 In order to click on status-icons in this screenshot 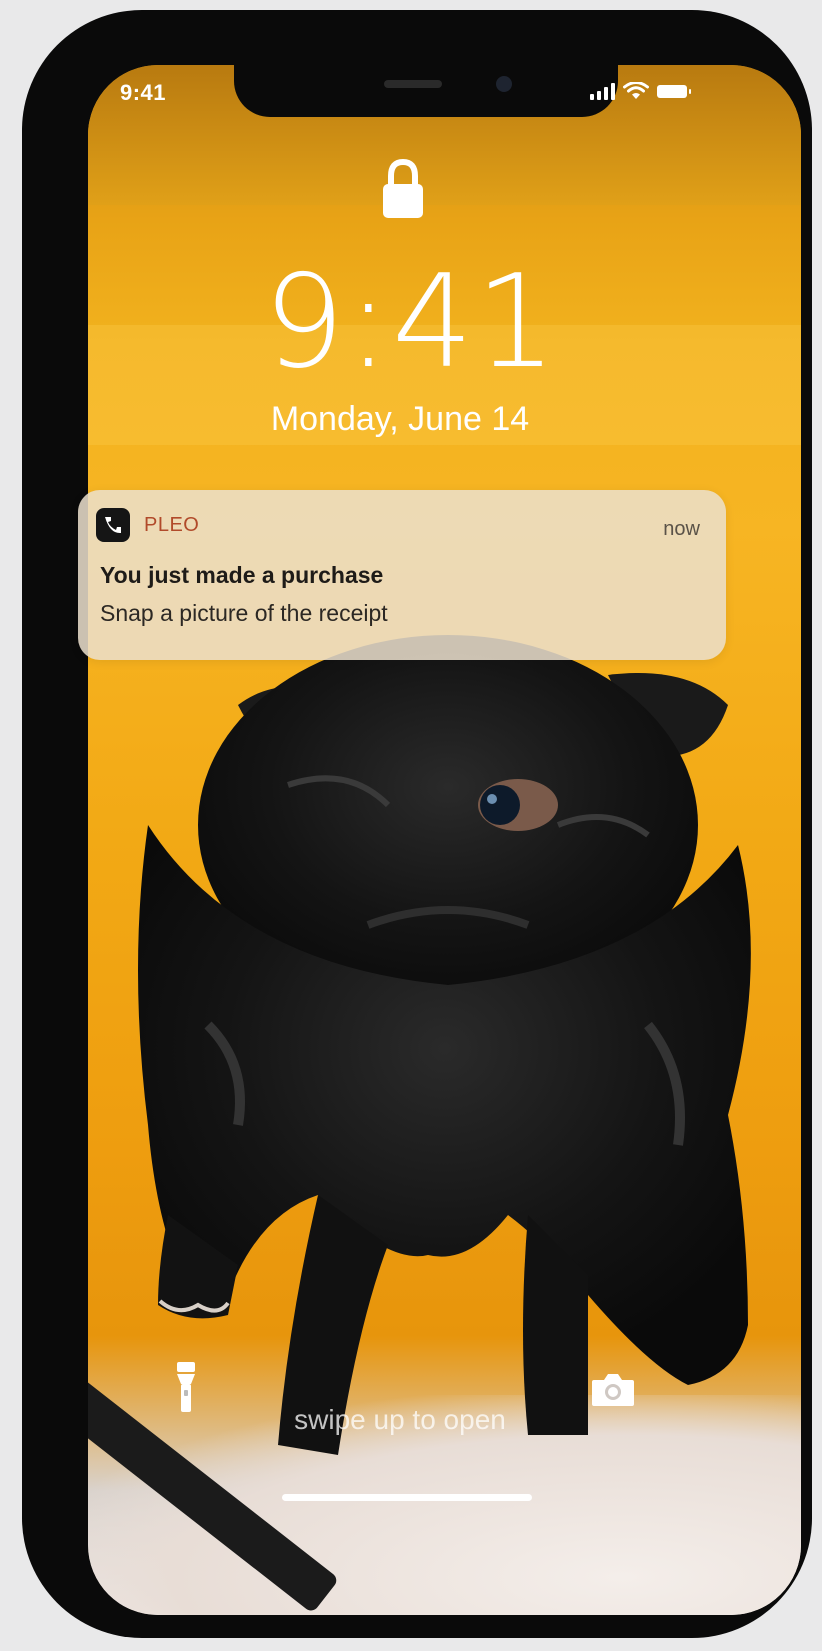, I will do `click(640, 91)`.